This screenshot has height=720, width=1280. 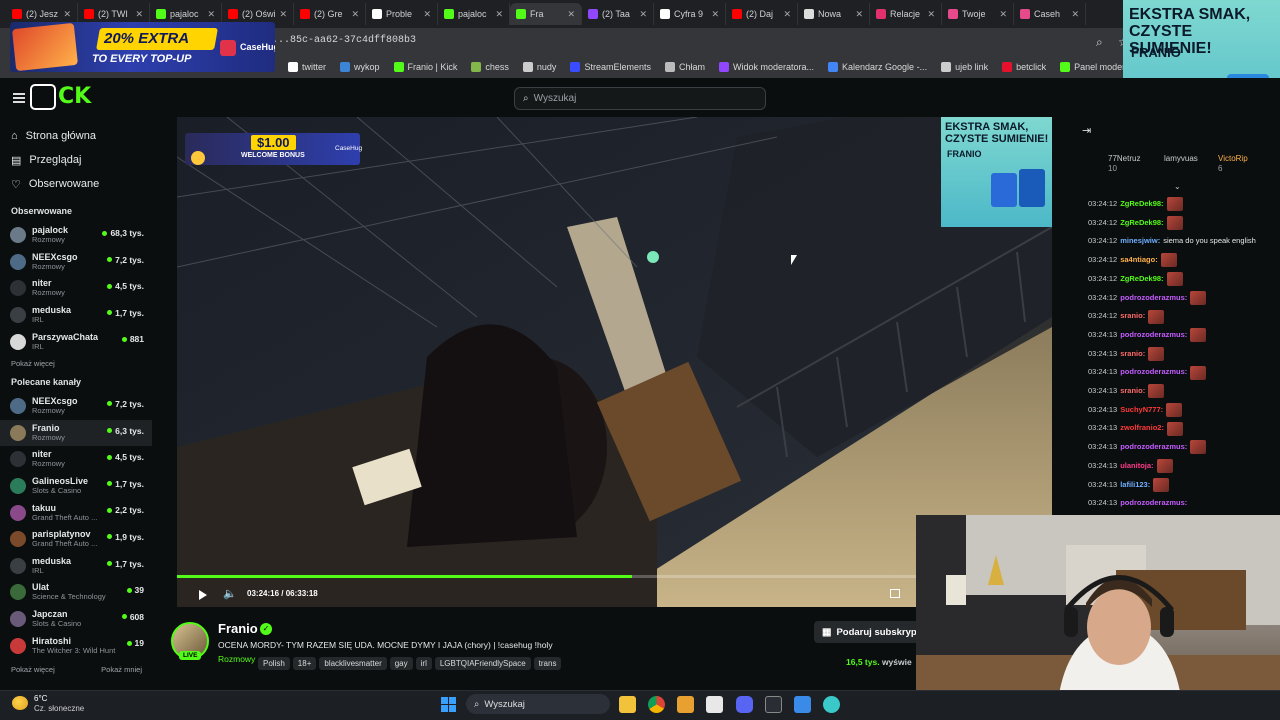 What do you see at coordinates (895, 593) in the screenshot?
I see `fullscreen-icon` at bounding box center [895, 593].